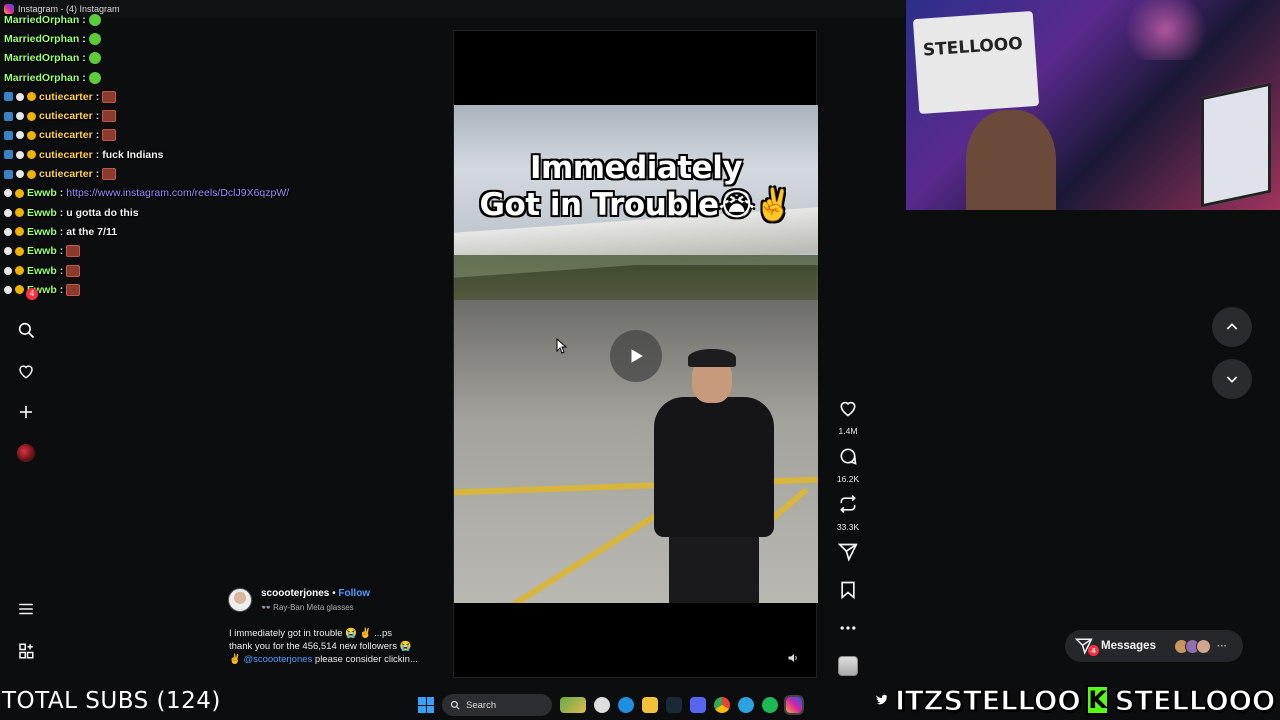 The image size is (1280, 720). Describe the element at coordinates (240, 600) in the screenshot. I see `author-avatar` at that location.